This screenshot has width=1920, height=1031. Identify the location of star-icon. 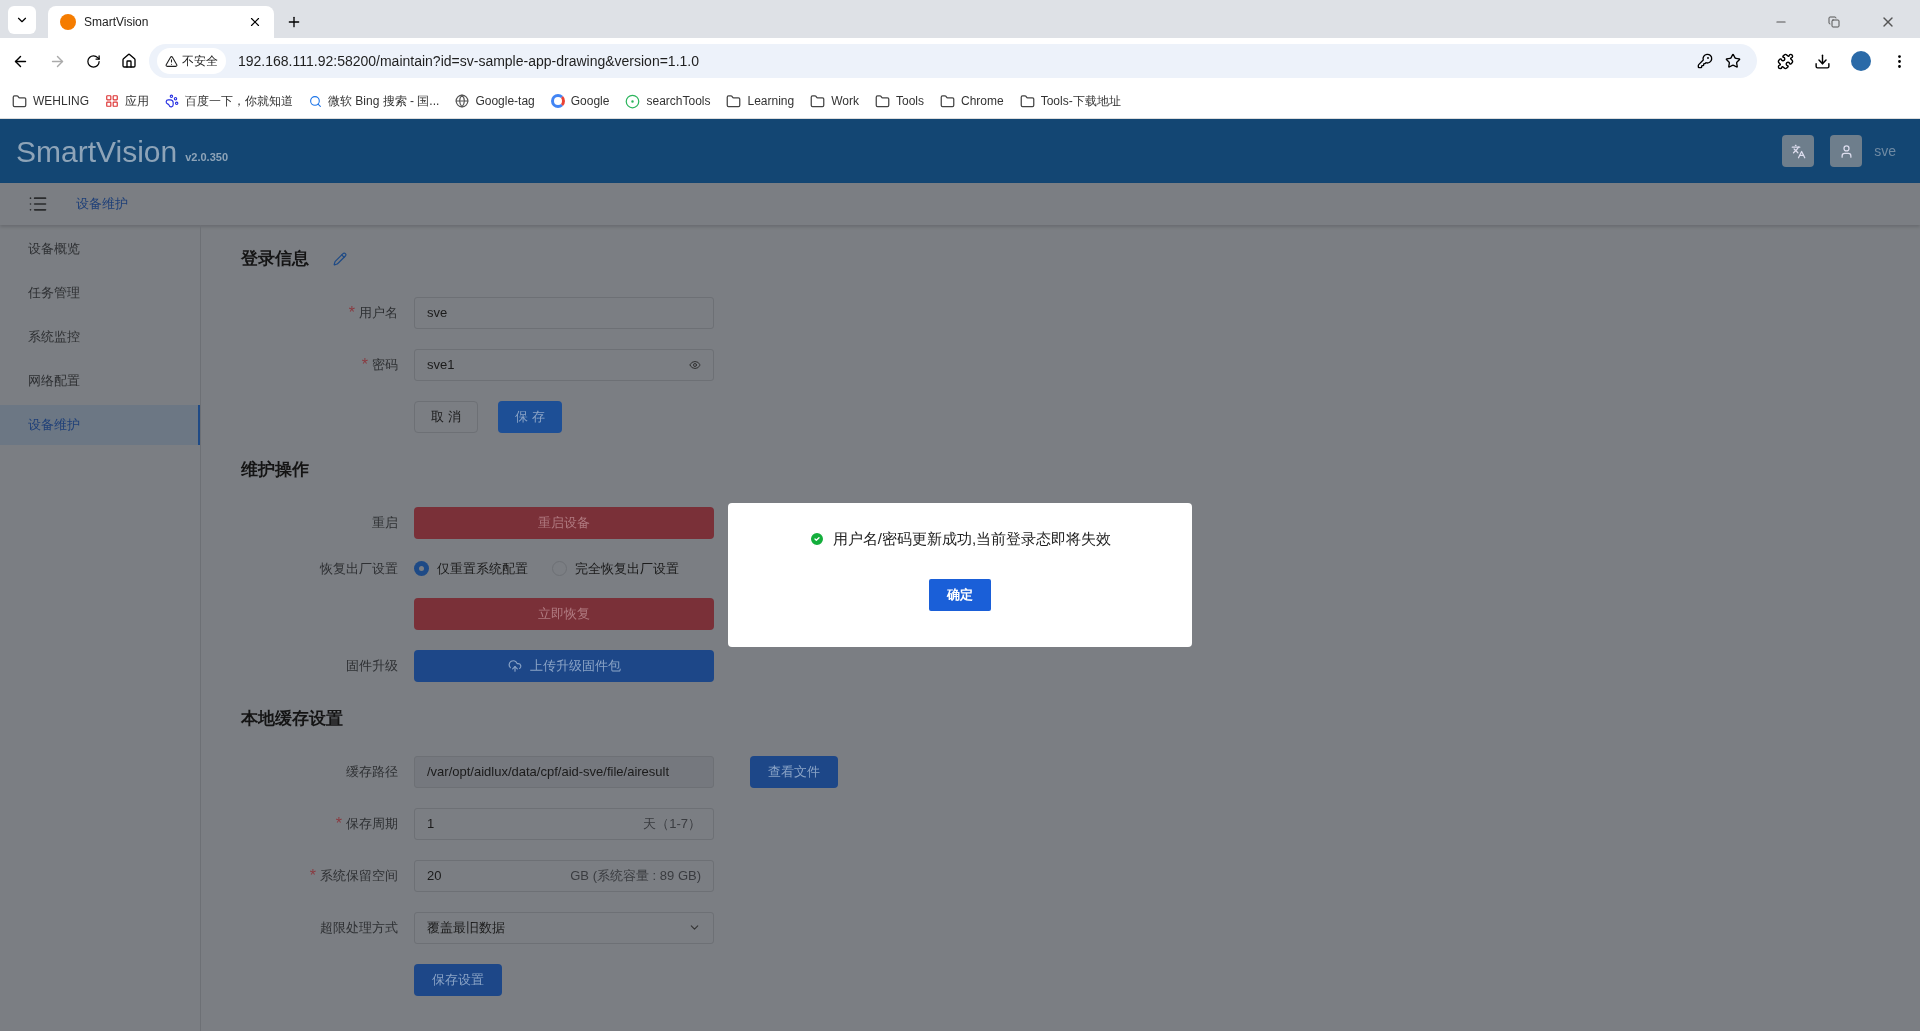
(1733, 61).